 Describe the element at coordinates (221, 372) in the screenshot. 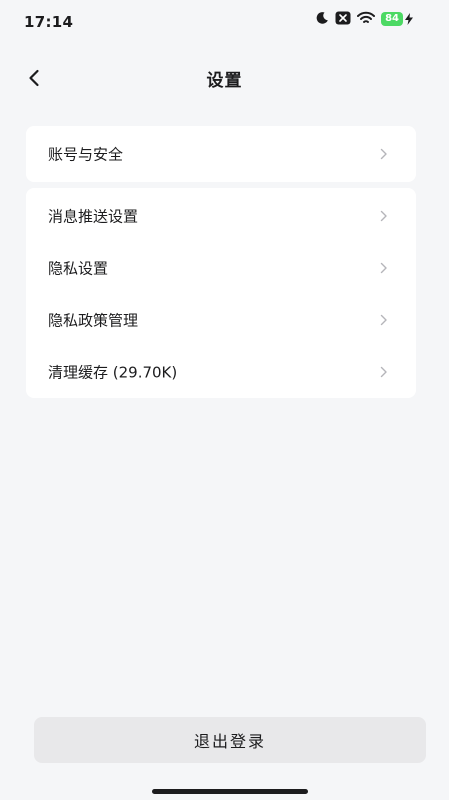

I see `settings-item-clear-cache: 清理缓存 (29.70K)` at that location.